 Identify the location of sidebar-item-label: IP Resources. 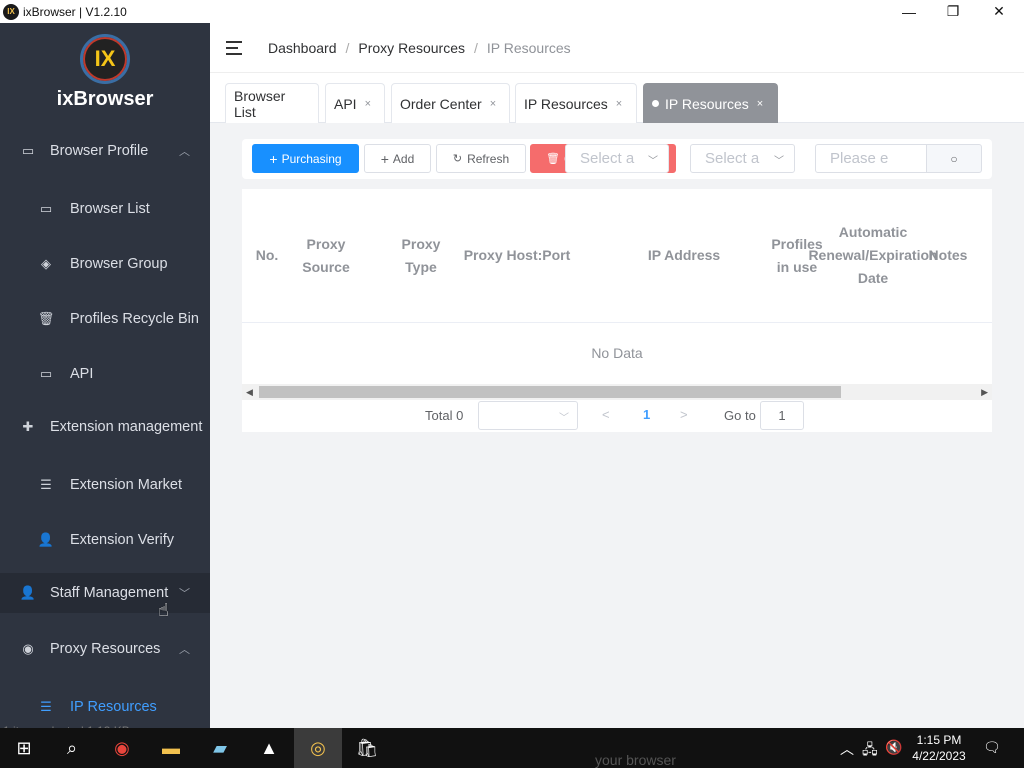
(113, 707).